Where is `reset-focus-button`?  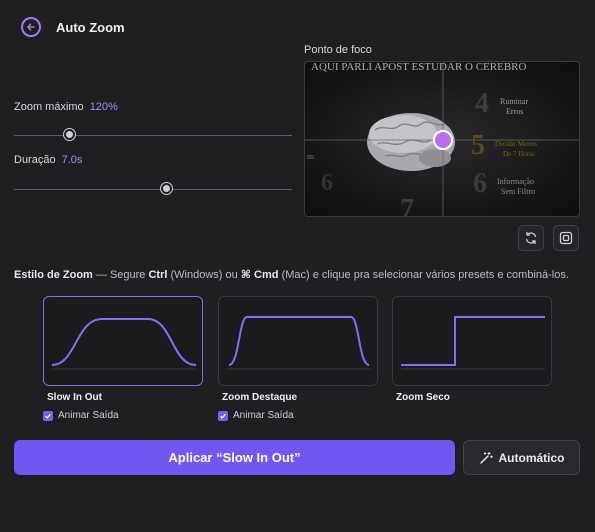
reset-focus-button is located at coordinates (531, 238).